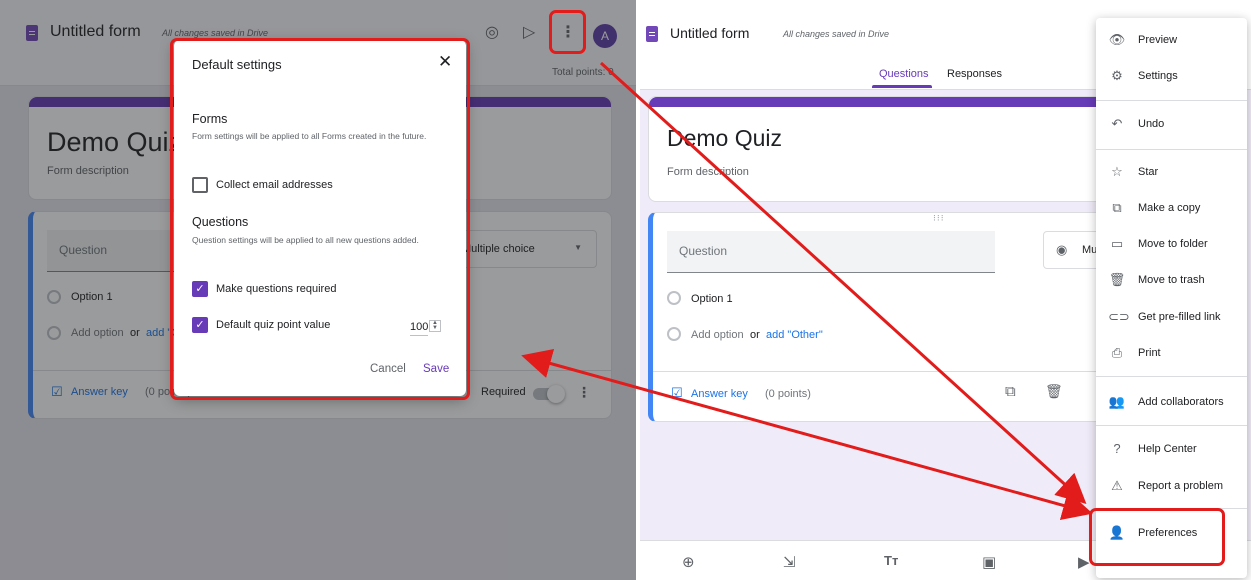  Describe the element at coordinates (708, 172) in the screenshot. I see `form-description: Form description` at that location.